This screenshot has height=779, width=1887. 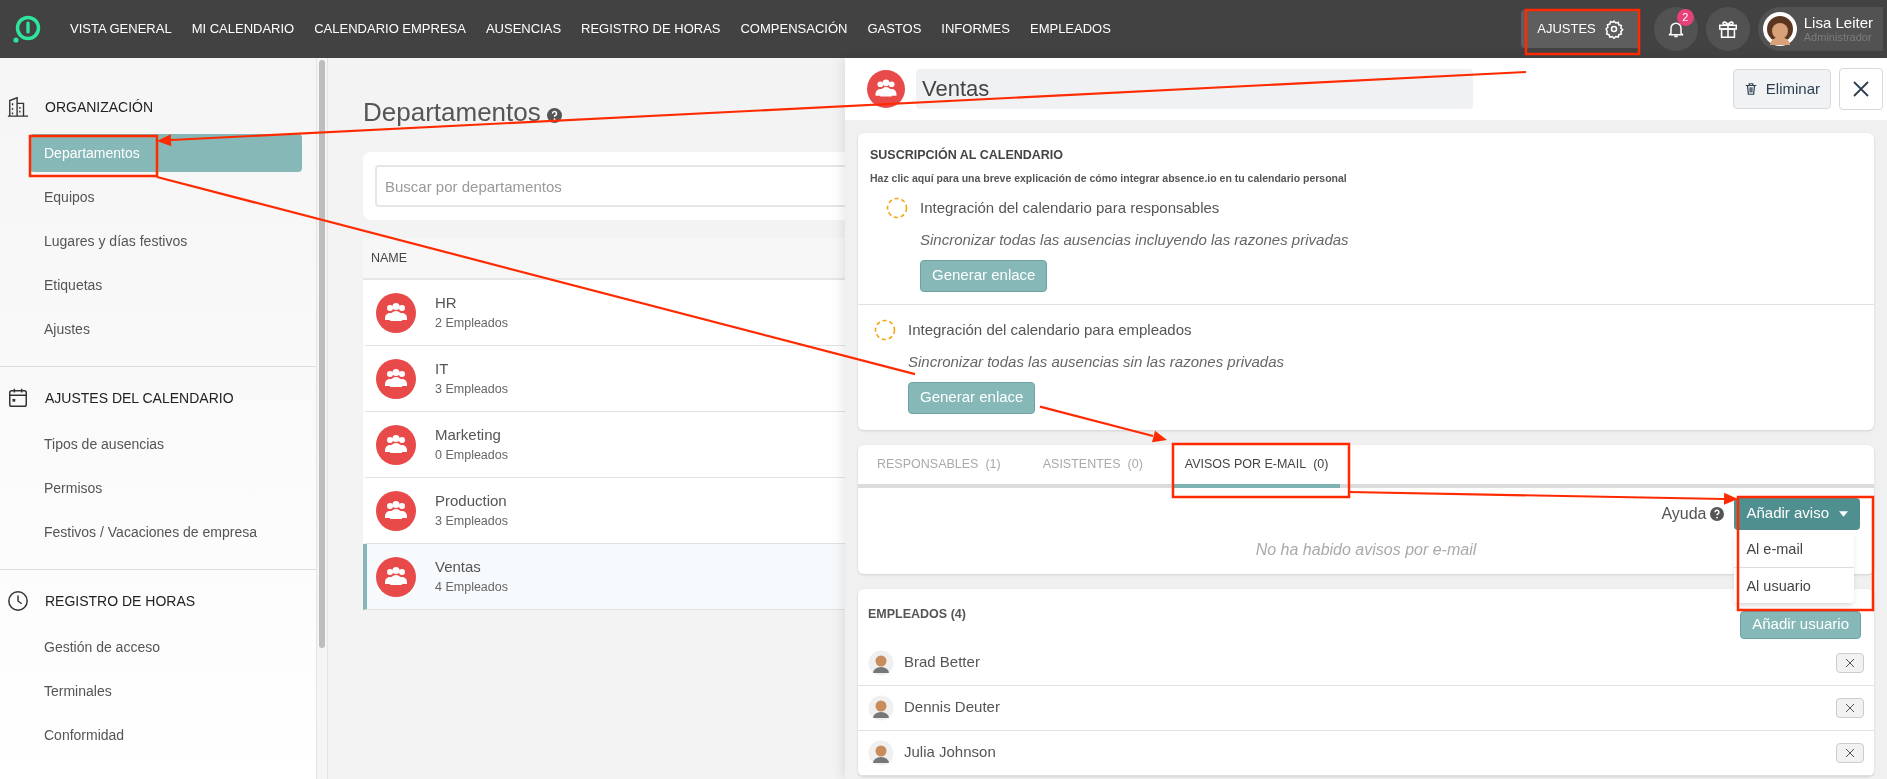 I want to click on logo-icon, so click(x=27, y=29).